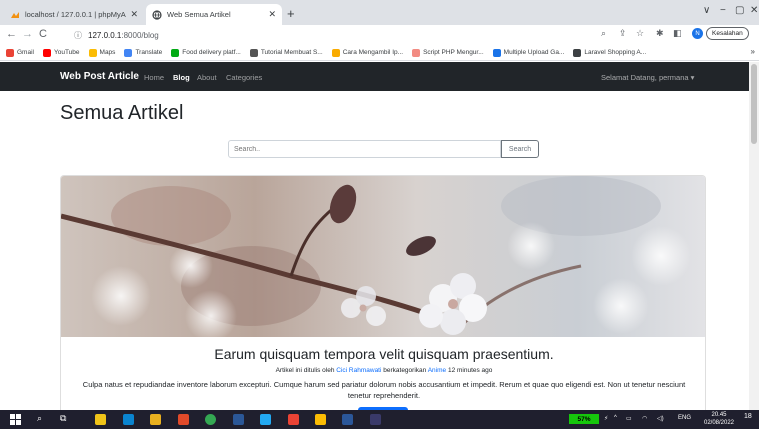  What do you see at coordinates (210, 419) in the screenshot?
I see `chrome-icon` at bounding box center [210, 419].